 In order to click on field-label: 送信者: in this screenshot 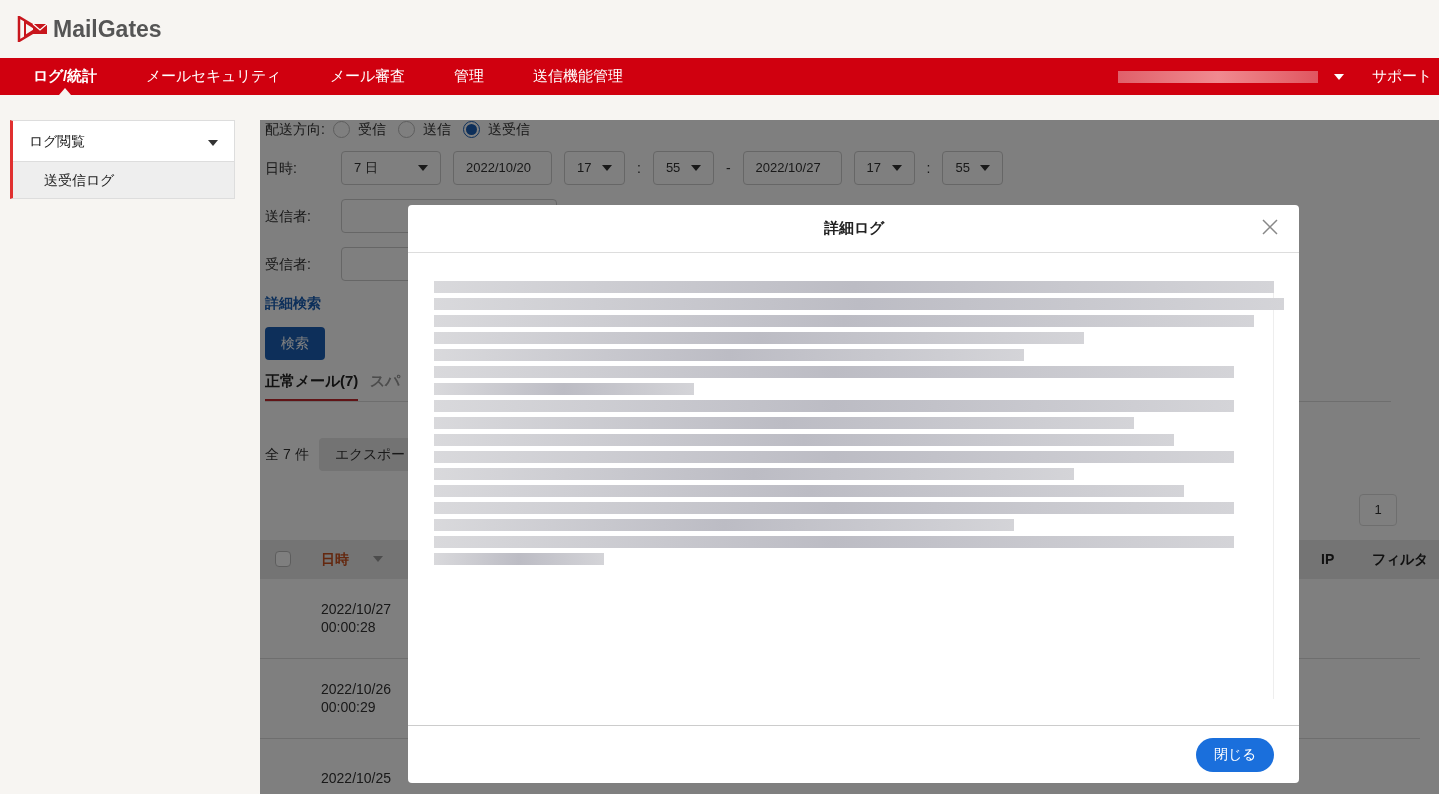, I will do `click(288, 216)`.